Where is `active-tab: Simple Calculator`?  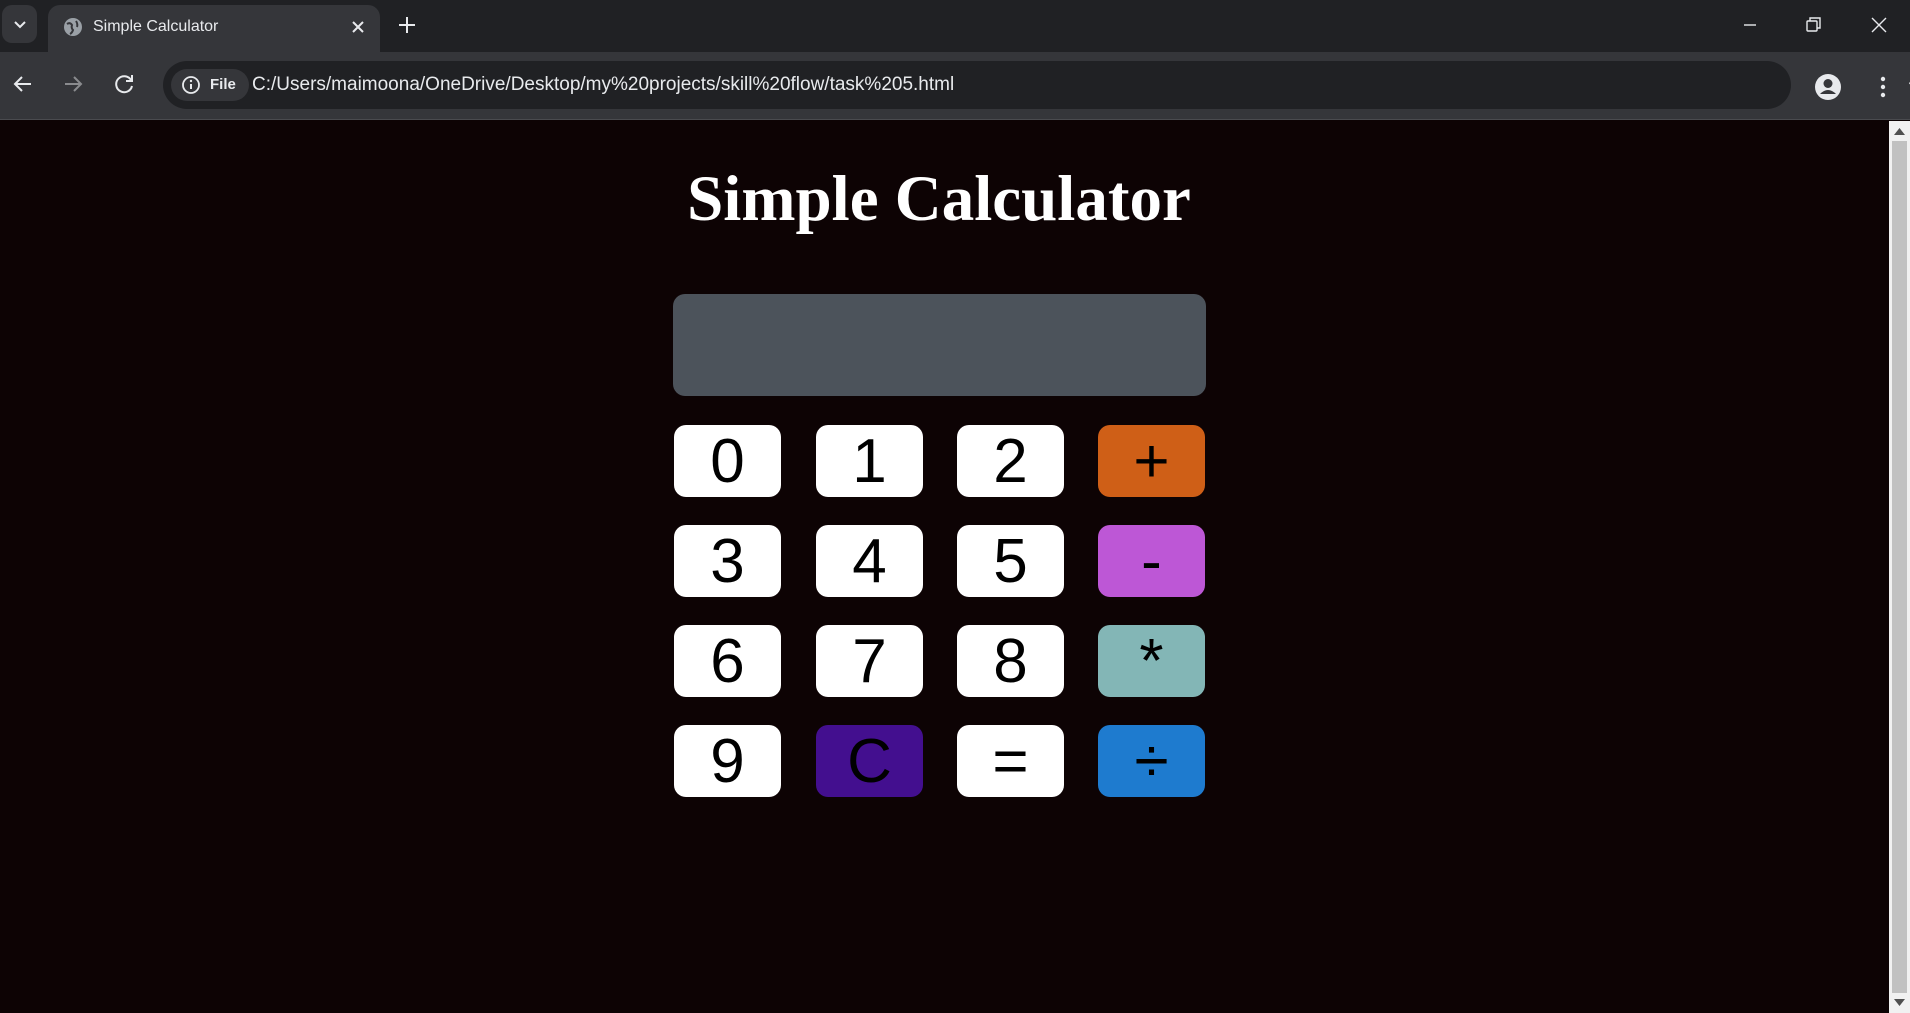 active-tab: Simple Calculator is located at coordinates (214, 28).